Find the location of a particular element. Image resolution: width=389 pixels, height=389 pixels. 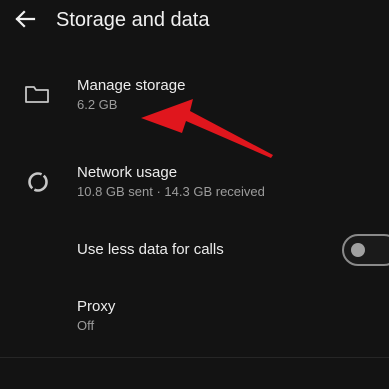

folder-icon is located at coordinates (37, 94).